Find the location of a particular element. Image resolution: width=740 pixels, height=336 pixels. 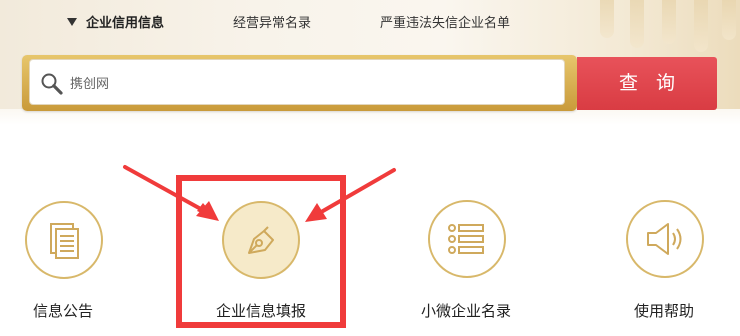

annotation-arrows is located at coordinates (259, 193).